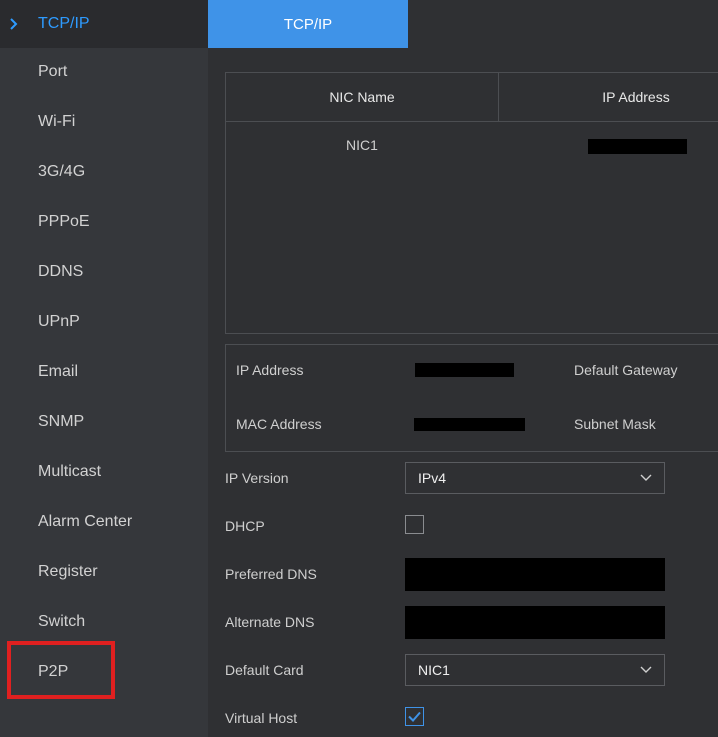 This screenshot has height=737, width=718. Describe the element at coordinates (270, 622) in the screenshot. I see `alternate-dns-label: Alternate DNS` at that location.